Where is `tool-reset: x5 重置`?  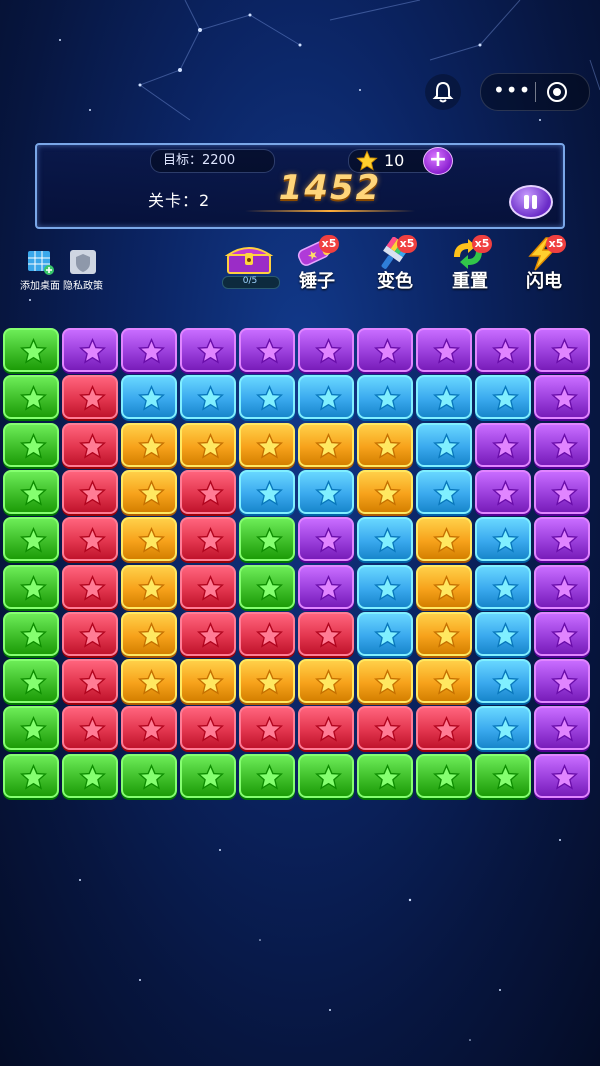
tool-reset: x5 重置 is located at coordinates (475, 264).